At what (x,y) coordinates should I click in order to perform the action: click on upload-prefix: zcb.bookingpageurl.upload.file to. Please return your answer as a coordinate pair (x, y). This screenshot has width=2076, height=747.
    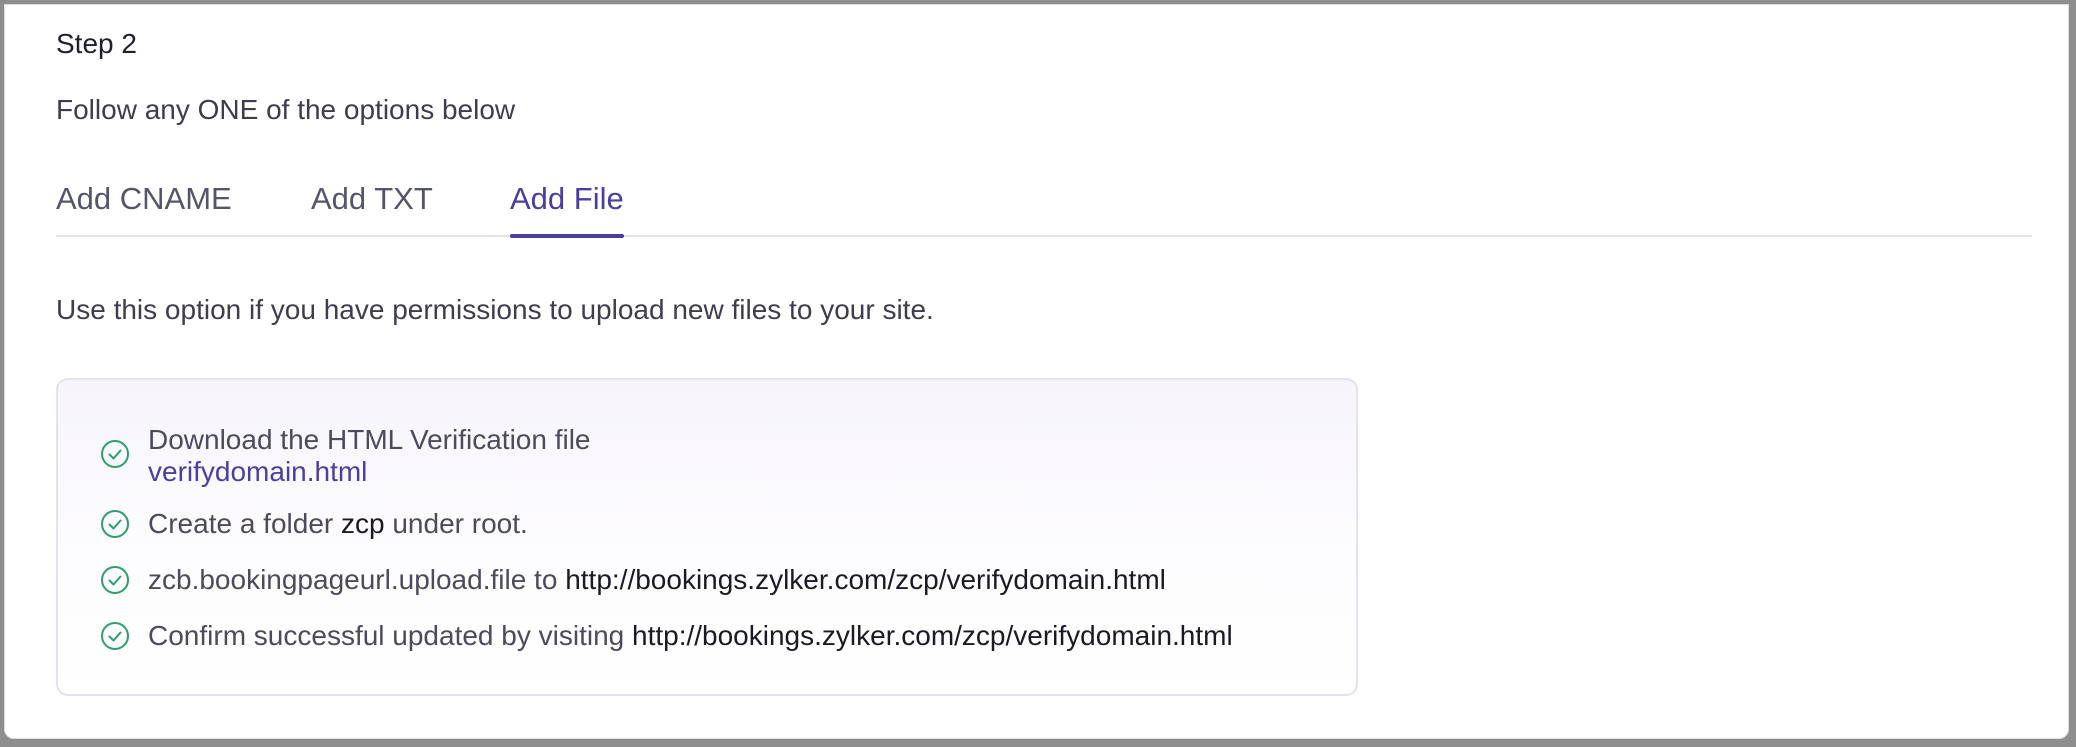
    Looking at the image, I should click on (353, 579).